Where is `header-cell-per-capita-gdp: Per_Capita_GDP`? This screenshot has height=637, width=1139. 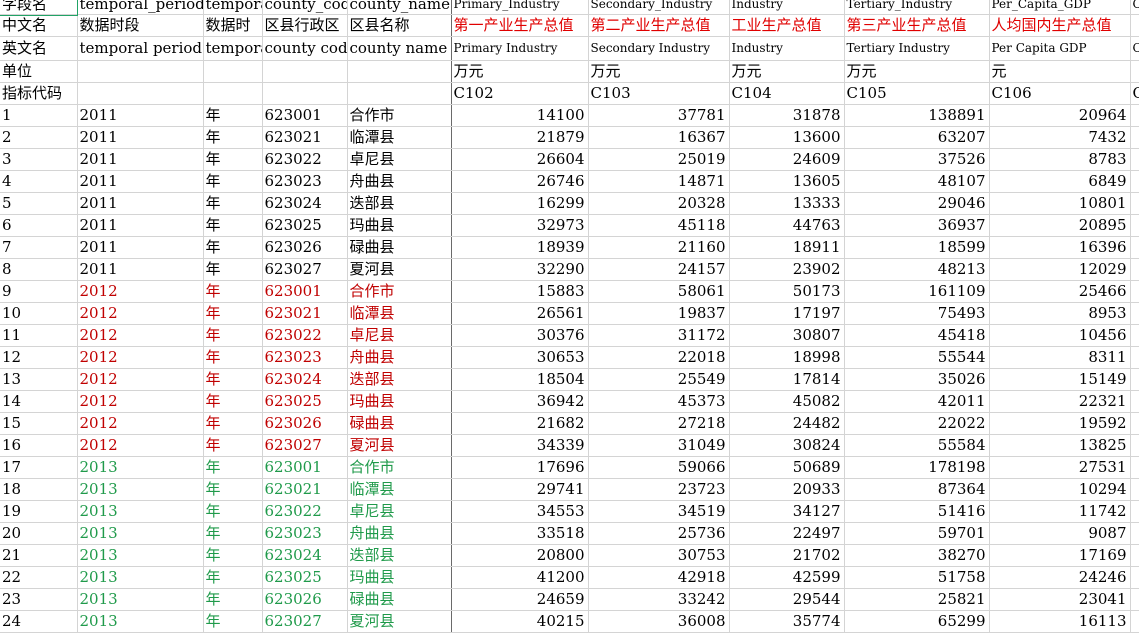 header-cell-per-capita-gdp: Per_Capita_GDP is located at coordinates (1060, 7).